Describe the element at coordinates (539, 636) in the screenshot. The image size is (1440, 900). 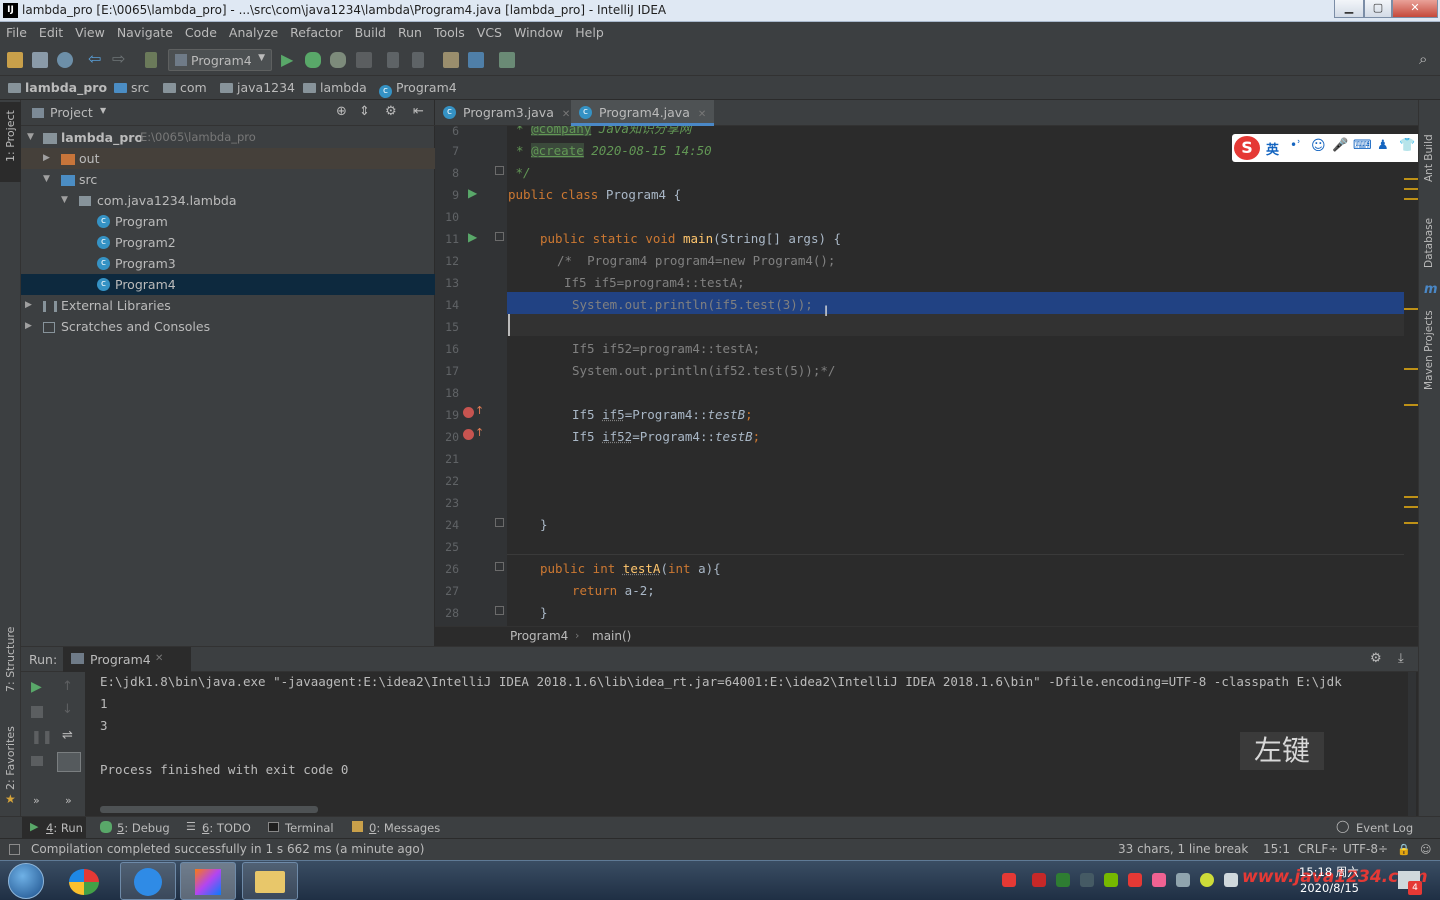
I see `editor-crumb-class: Program4` at that location.